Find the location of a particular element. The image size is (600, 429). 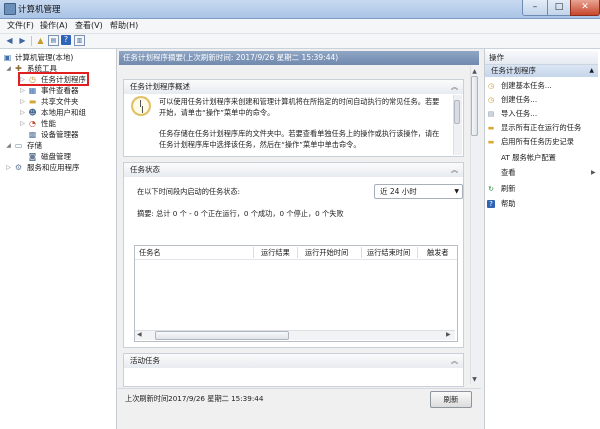

active-tasks-section-header: 活动任务 ︽ is located at coordinates (293, 361).